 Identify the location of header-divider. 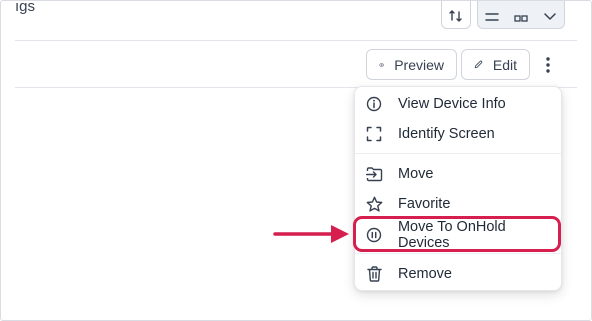
(296, 40).